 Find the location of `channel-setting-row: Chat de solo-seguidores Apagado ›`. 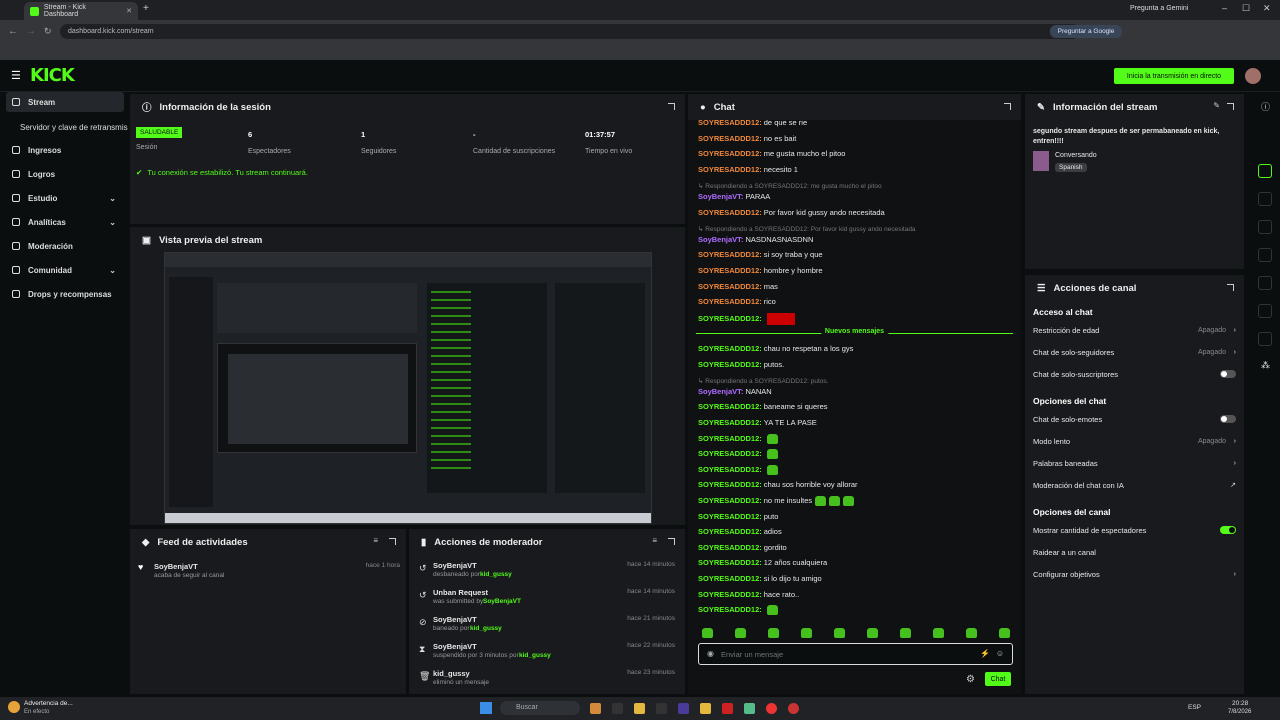

channel-setting-row: Chat de solo-seguidores Apagado › is located at coordinates (1134, 352).